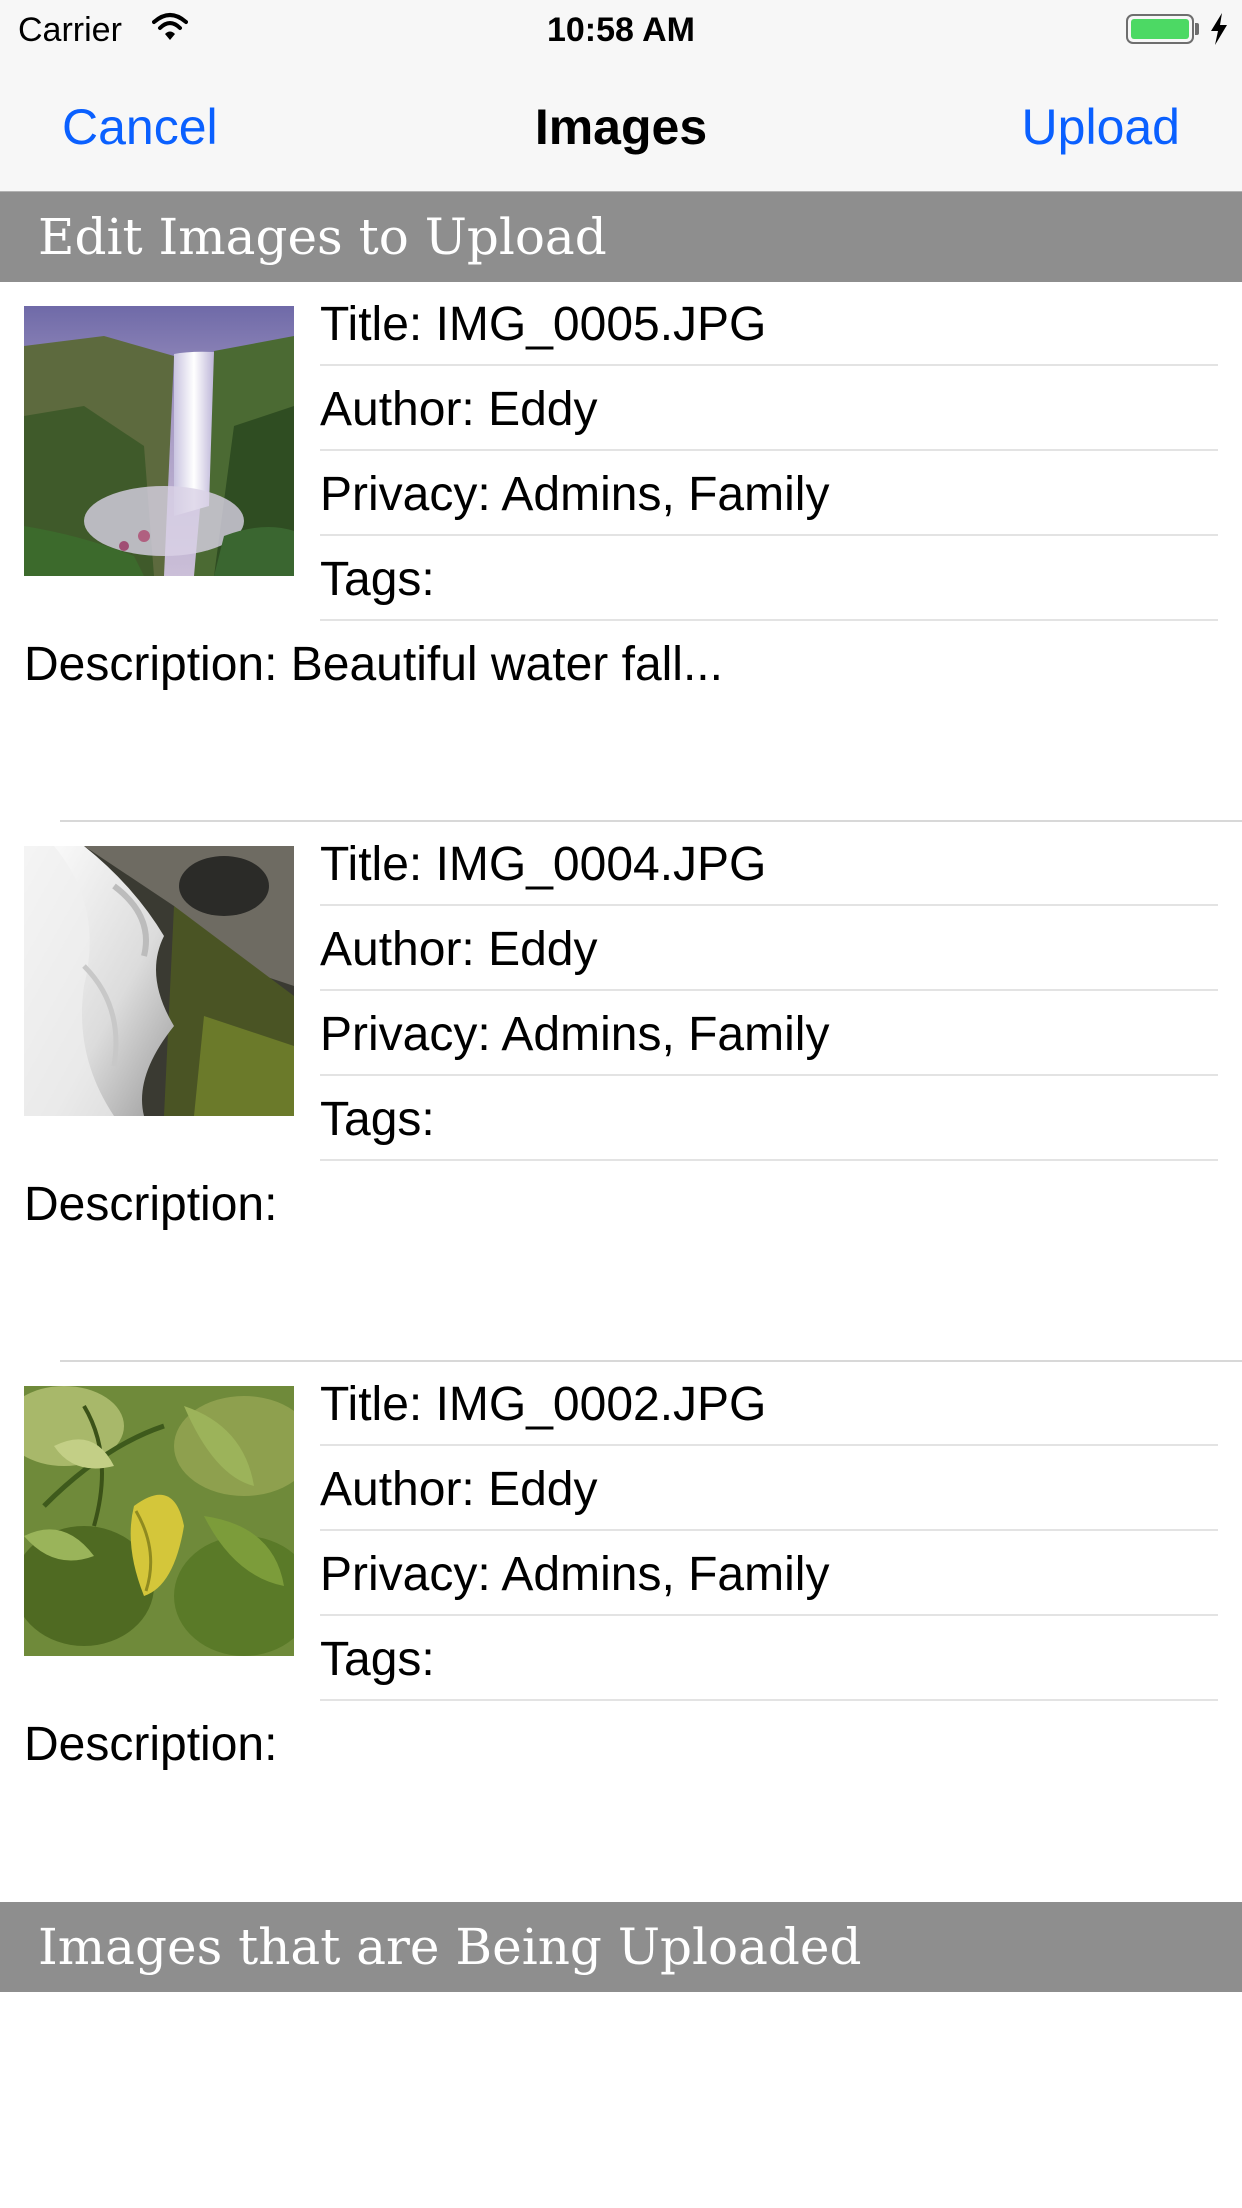 This screenshot has width=1242, height=2208. I want to click on battery-icon, so click(1160, 29).